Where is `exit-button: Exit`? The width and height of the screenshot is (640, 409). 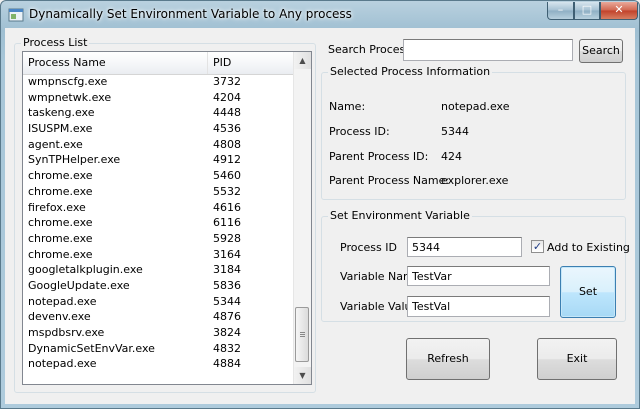
exit-button: Exit is located at coordinates (577, 359).